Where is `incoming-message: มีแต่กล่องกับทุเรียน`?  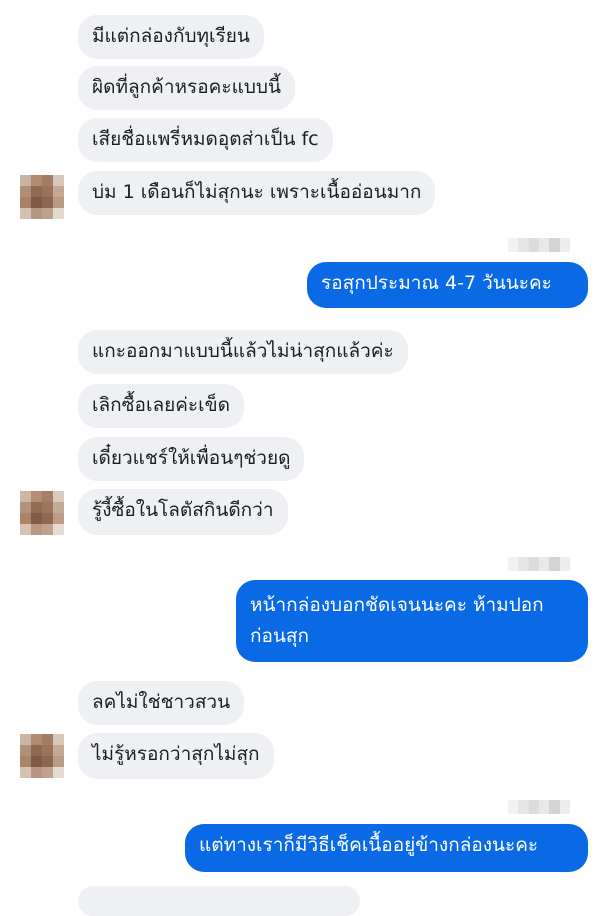
incoming-message: มีแต่กล่องกับทุเรียน is located at coordinates (171, 37).